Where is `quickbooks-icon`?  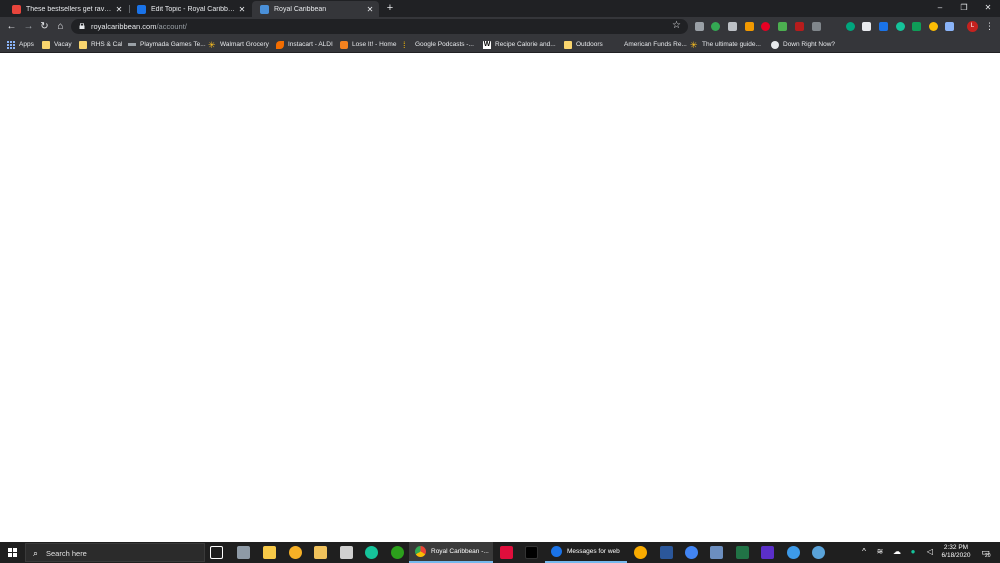
quickbooks-icon is located at coordinates (397, 552).